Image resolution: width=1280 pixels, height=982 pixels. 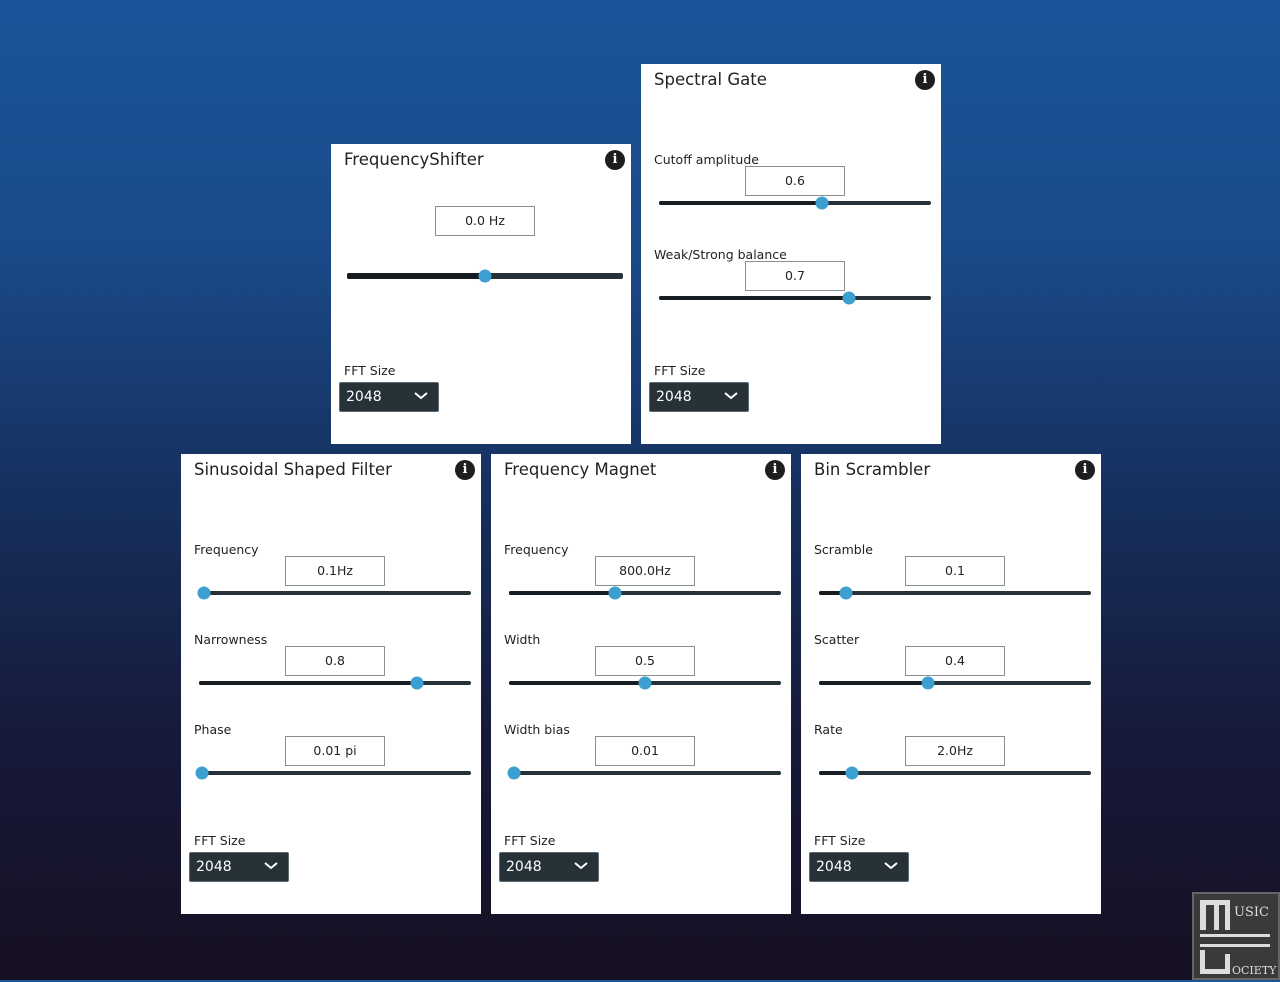 I want to click on svg-text: OCIETY, so click(x=1254, y=970).